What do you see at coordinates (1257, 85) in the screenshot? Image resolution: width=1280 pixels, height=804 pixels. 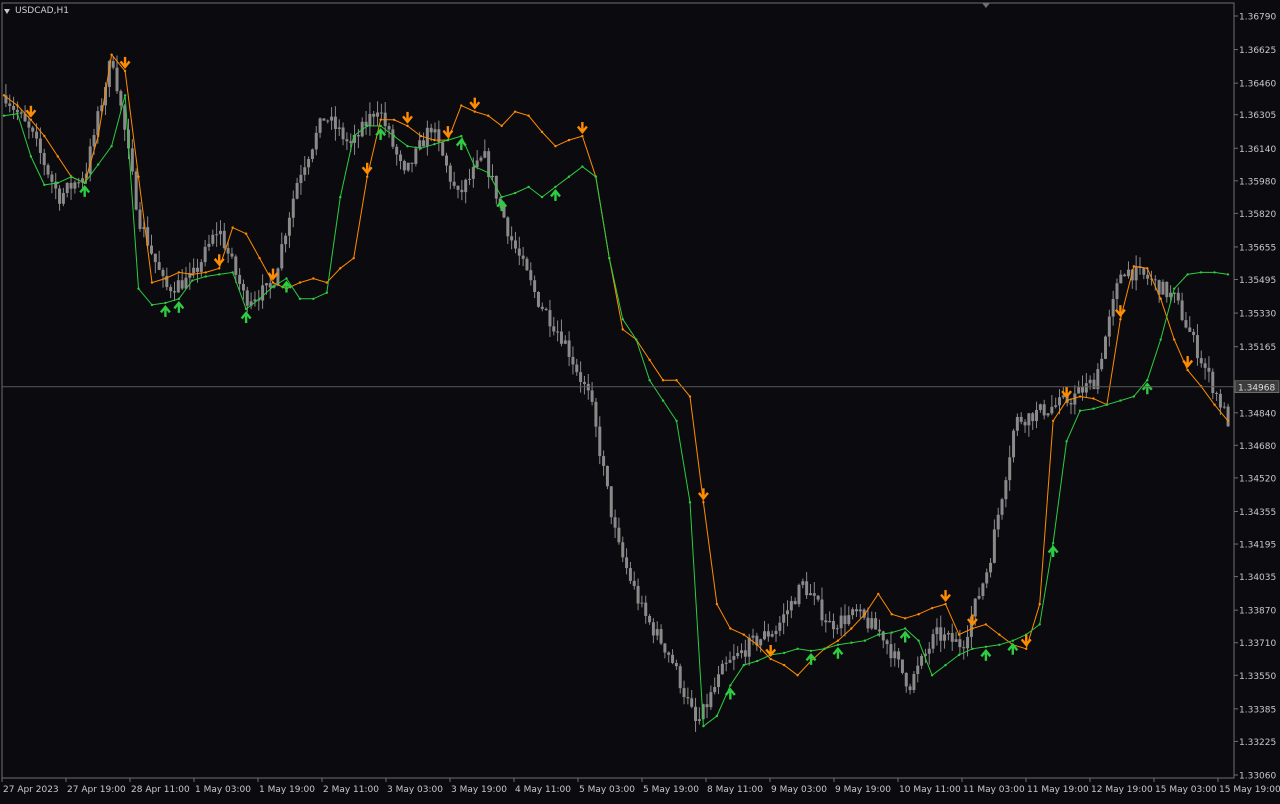 I see `y-axis-tick-label: 1.36460` at bounding box center [1257, 85].